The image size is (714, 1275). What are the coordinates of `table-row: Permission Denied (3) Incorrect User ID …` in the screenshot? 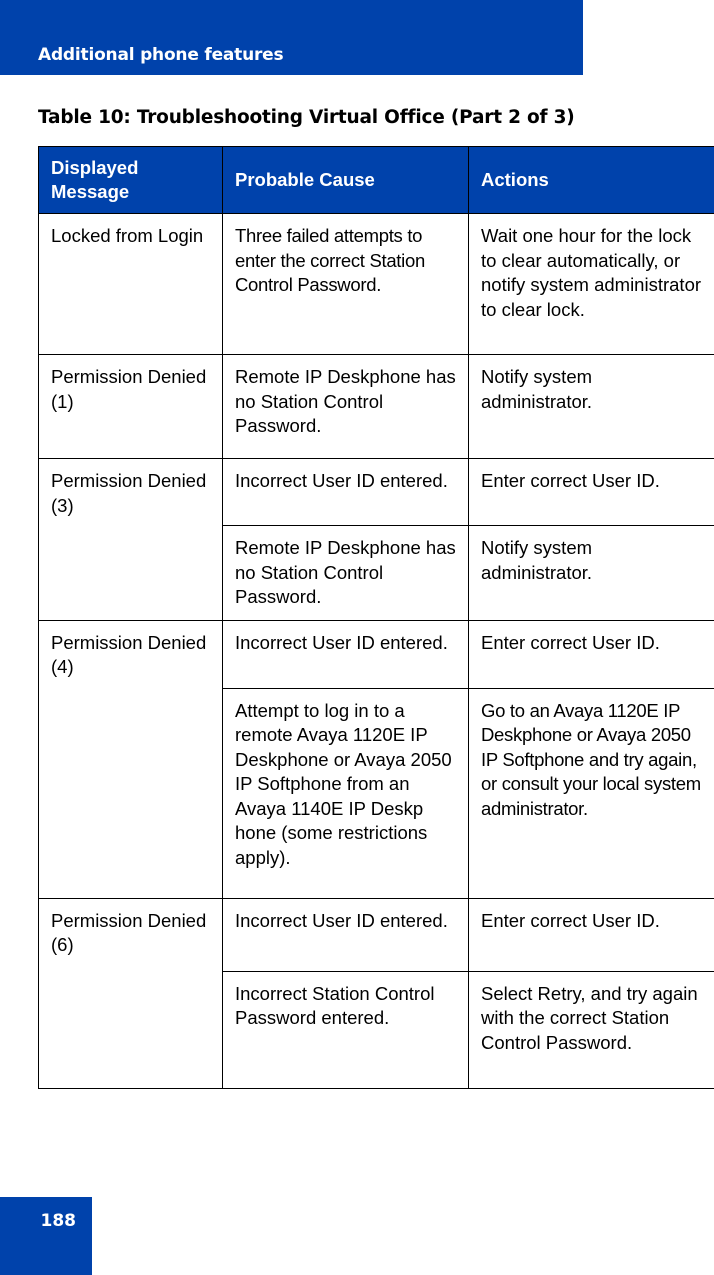 It's located at (376, 539).